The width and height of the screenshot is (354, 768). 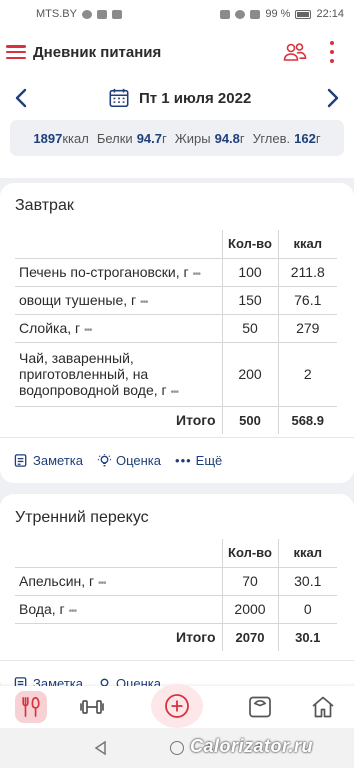 I want to click on food-name: овощи тушеные, г, so click(x=77, y=300).